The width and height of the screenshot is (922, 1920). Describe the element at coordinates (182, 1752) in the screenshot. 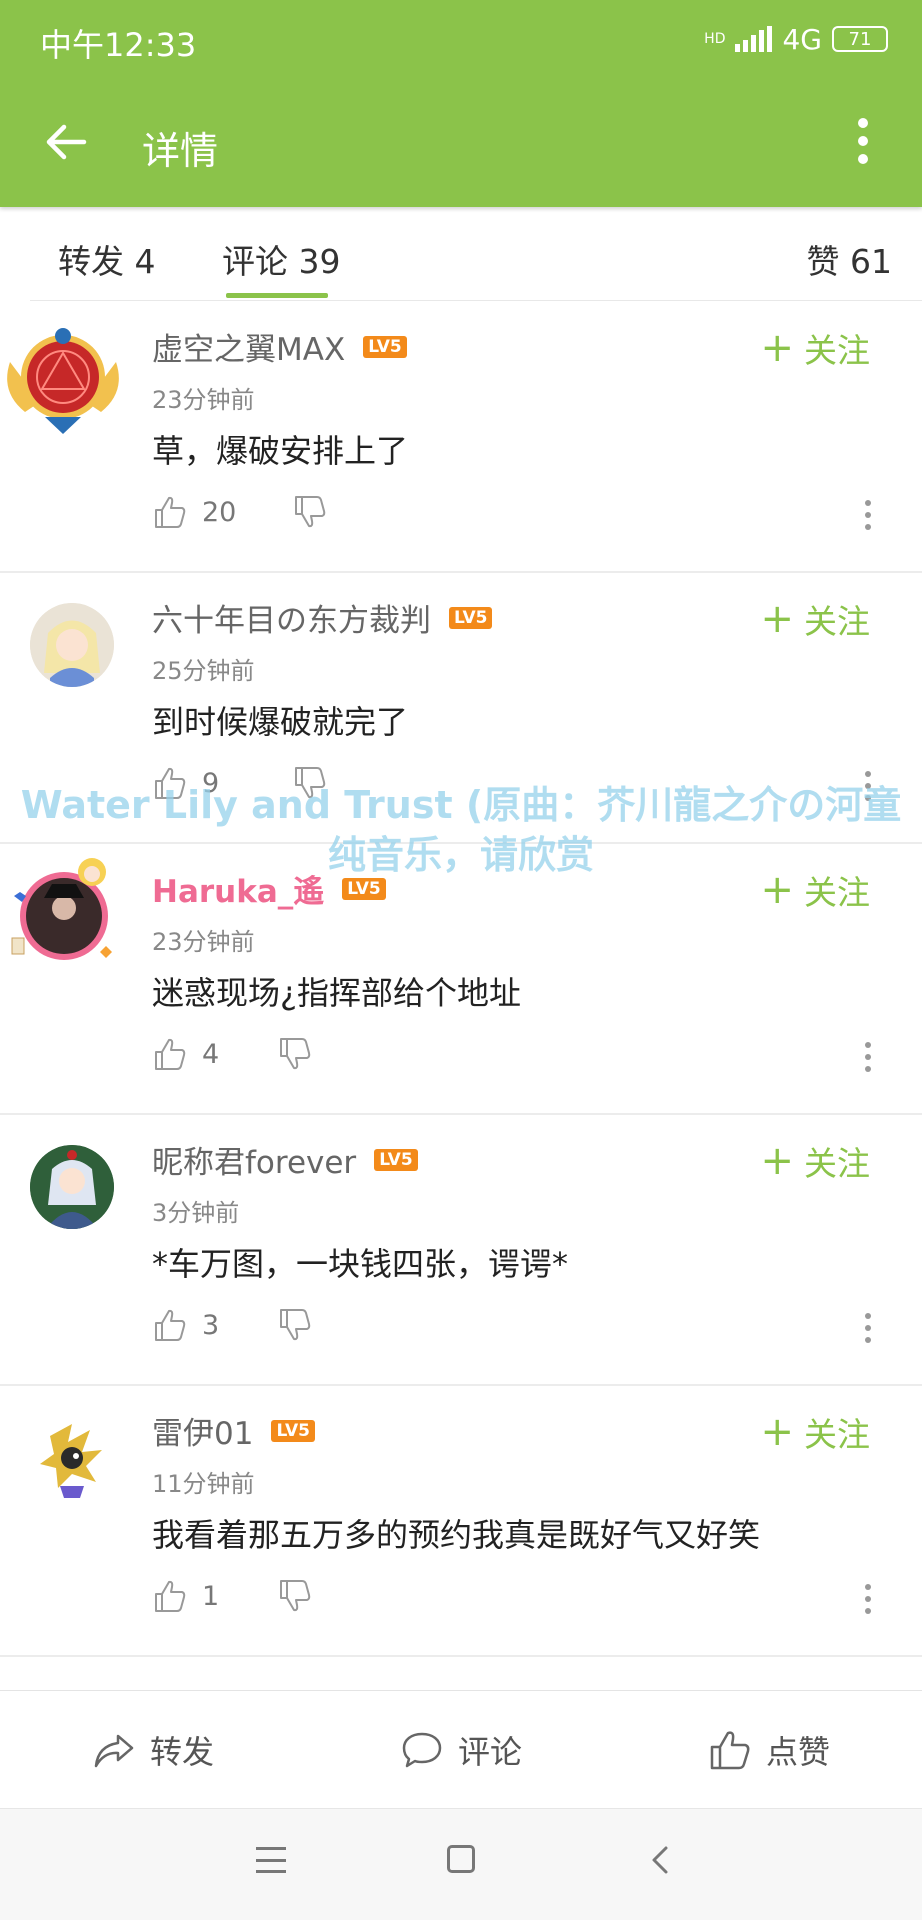

I see `forward-label: 转发` at that location.